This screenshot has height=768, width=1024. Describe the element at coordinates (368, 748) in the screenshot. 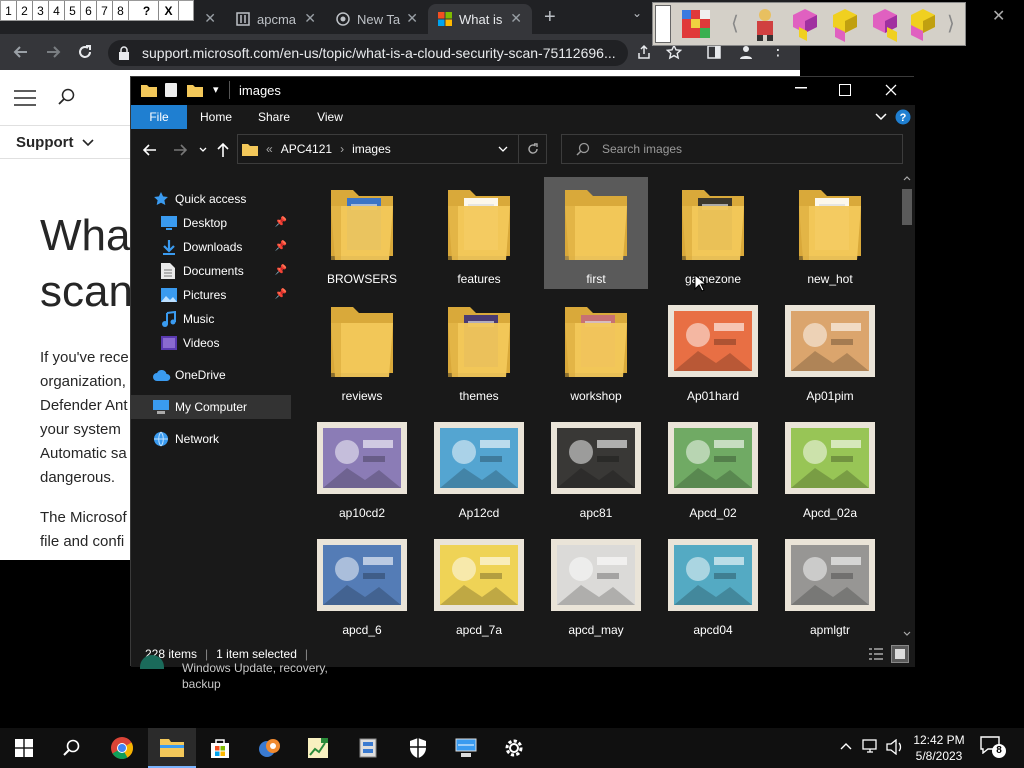

I see `taskbar-app-cabinet` at that location.